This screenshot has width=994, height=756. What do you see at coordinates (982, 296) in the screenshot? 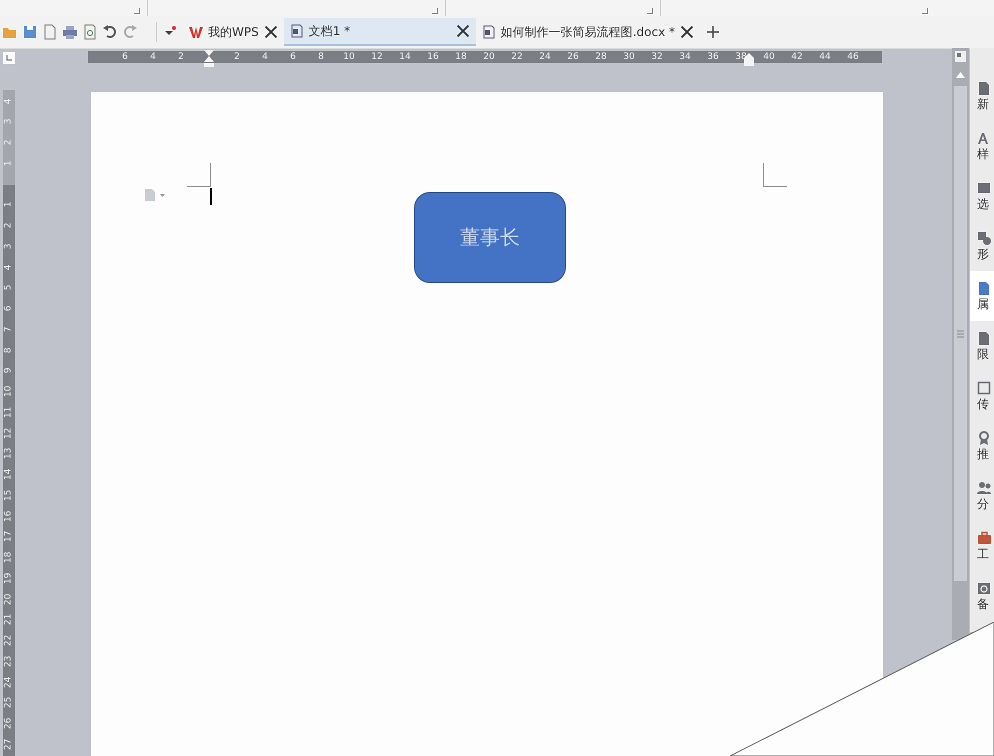
I see `task-pane-item: 属` at bounding box center [982, 296].